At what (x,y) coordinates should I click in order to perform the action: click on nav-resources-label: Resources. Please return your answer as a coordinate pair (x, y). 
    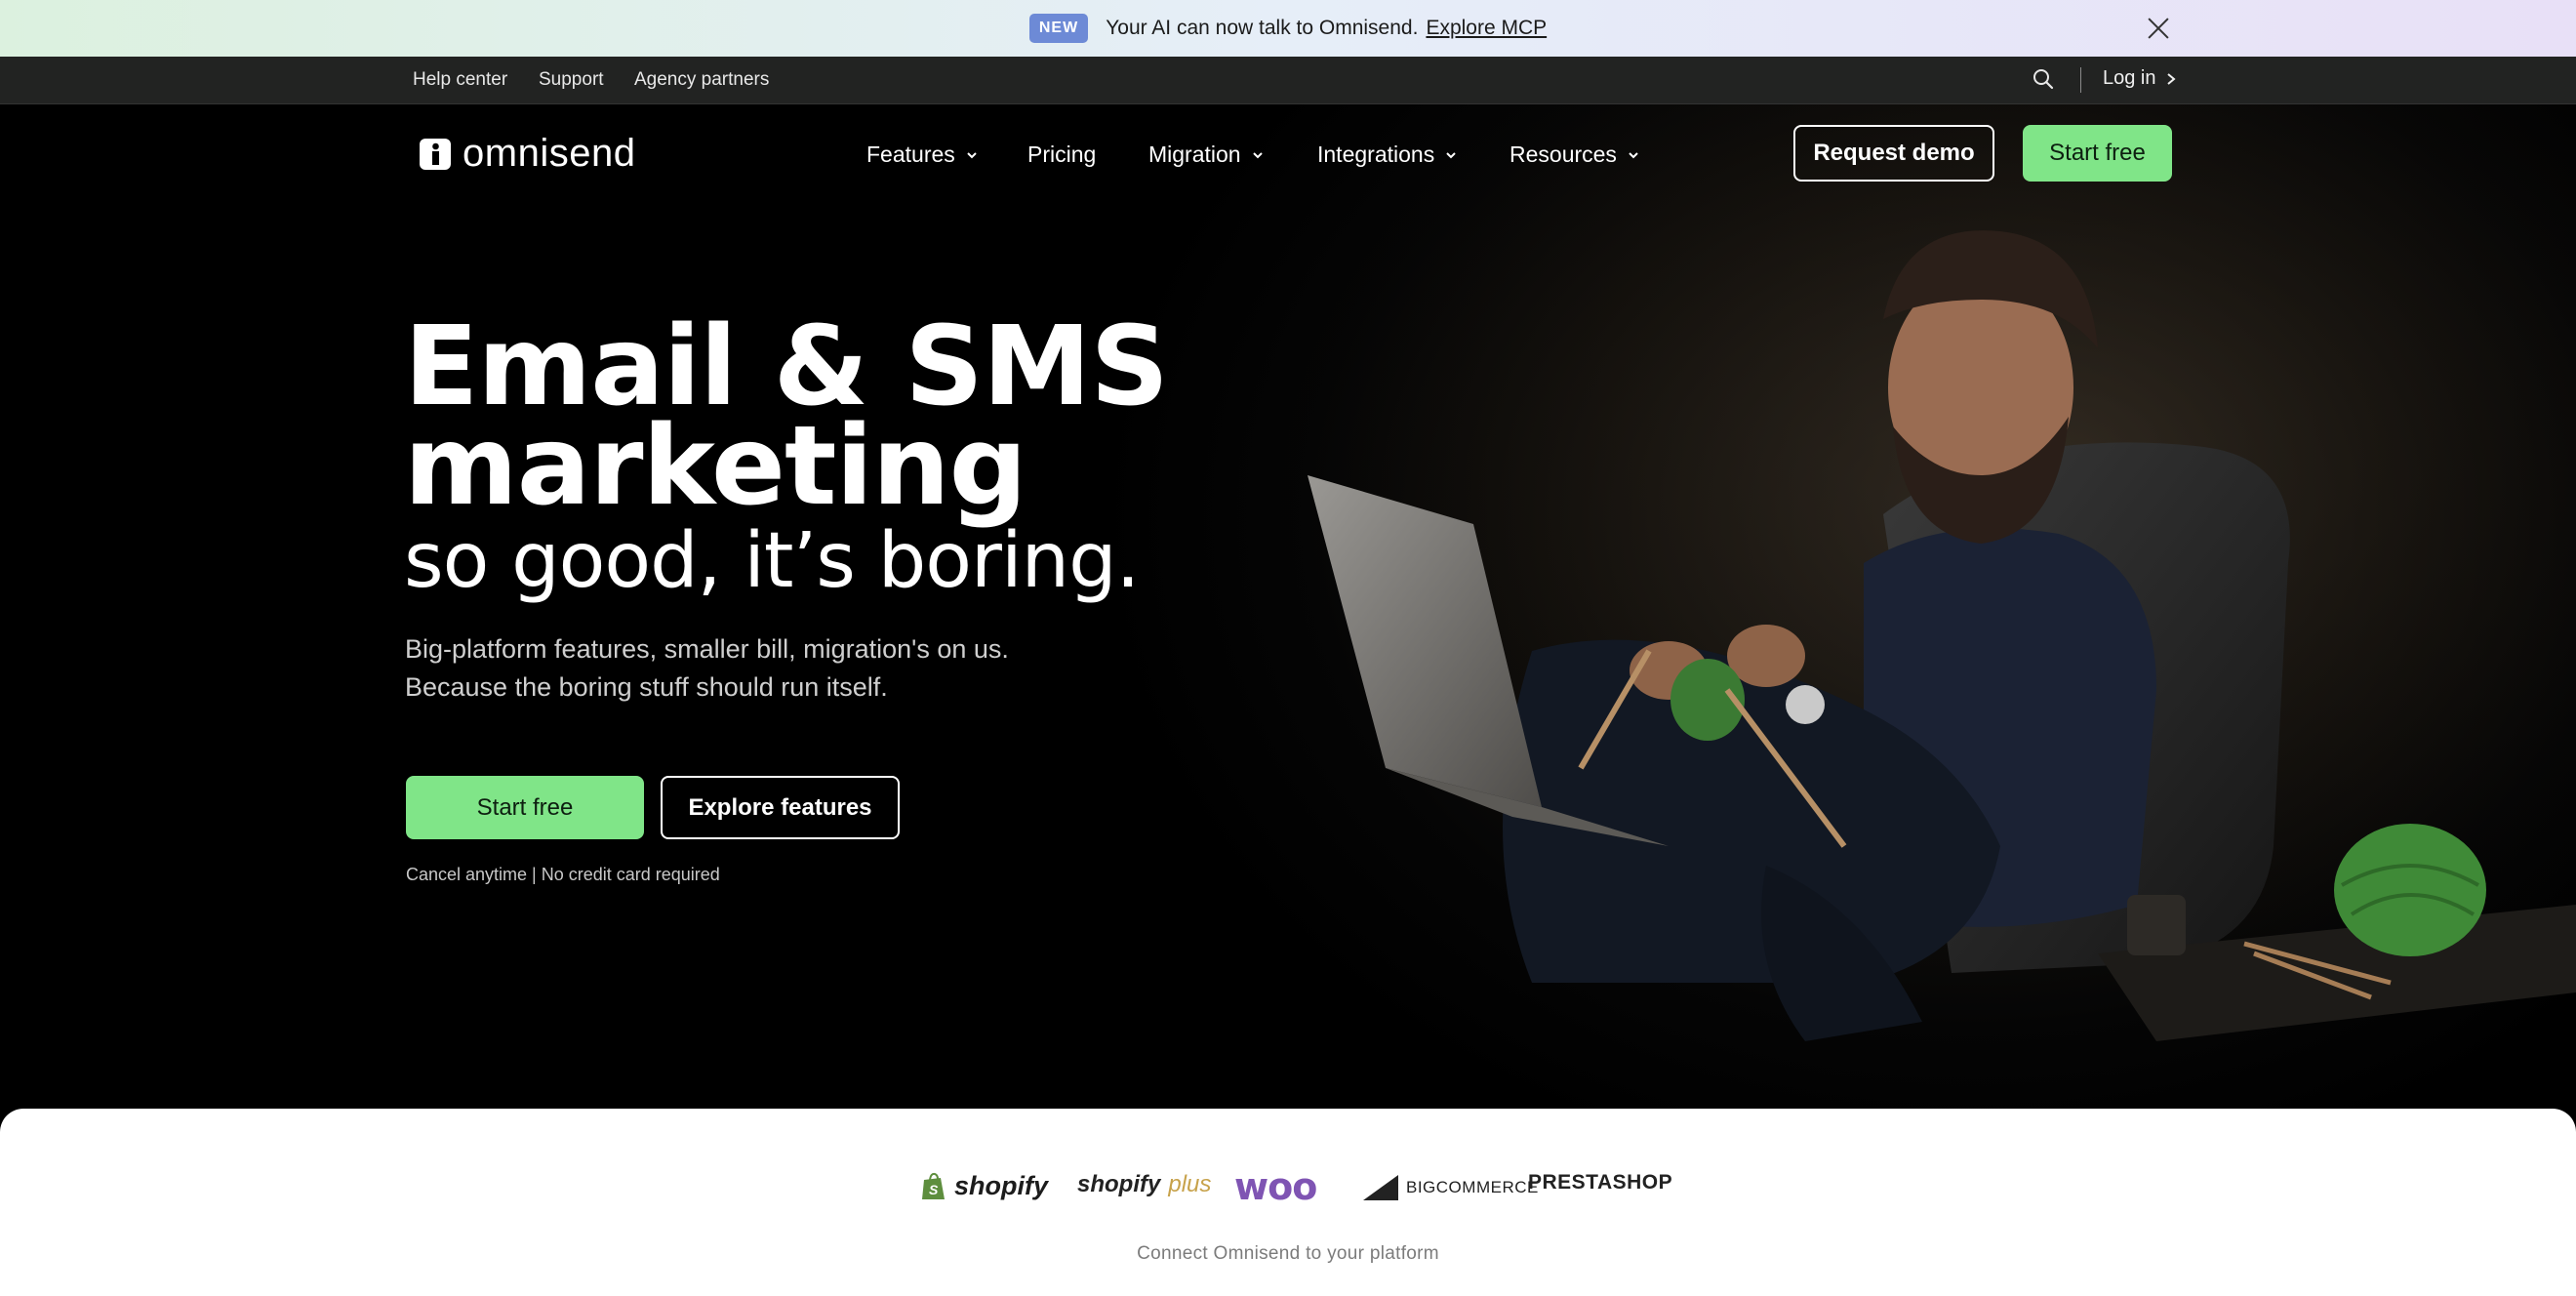
    Looking at the image, I should click on (1563, 155).